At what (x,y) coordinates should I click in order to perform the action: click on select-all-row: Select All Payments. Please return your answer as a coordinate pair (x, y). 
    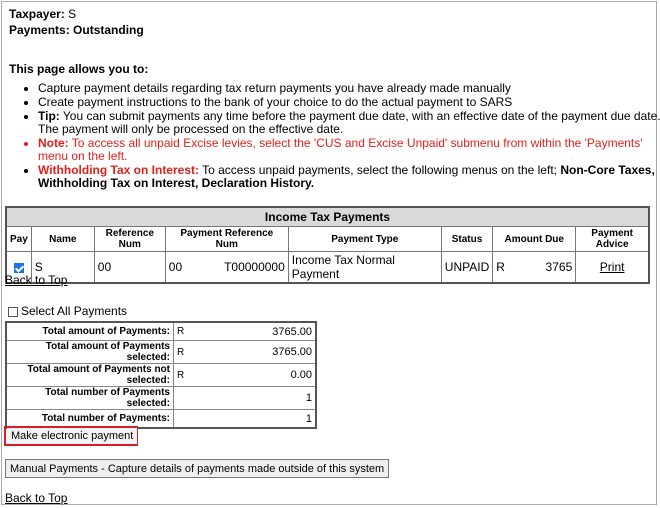
    Looking at the image, I should click on (67, 311).